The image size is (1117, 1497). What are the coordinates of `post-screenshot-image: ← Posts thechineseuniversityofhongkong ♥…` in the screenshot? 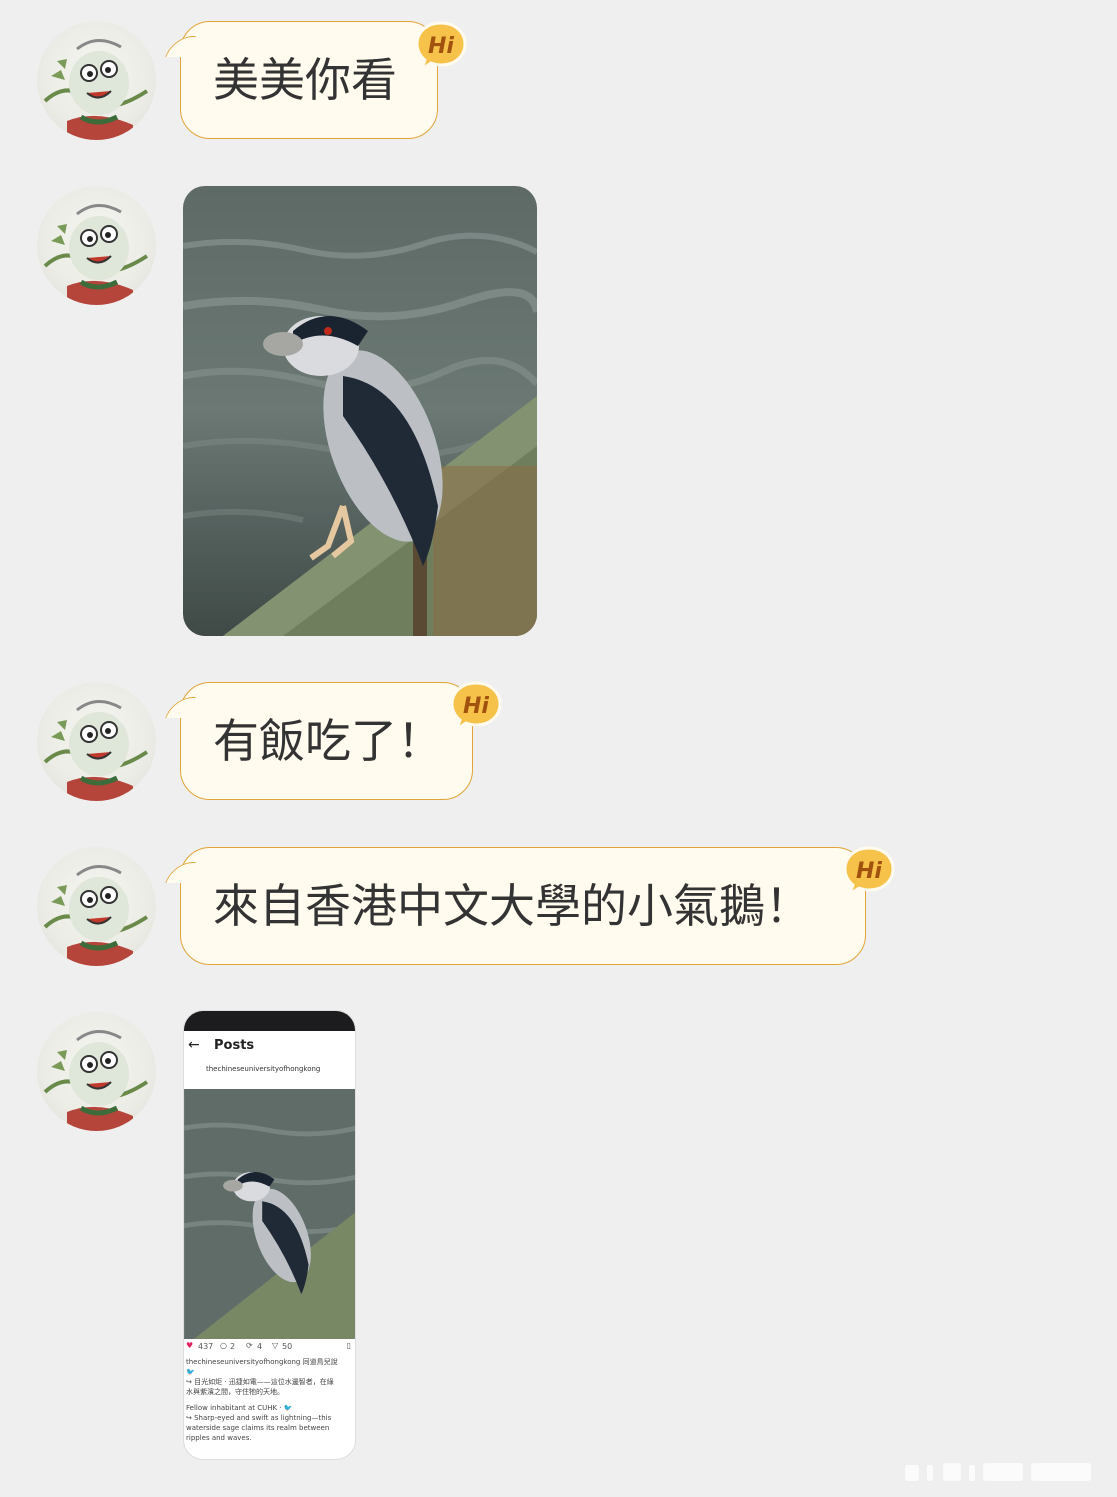 It's located at (269, 1235).